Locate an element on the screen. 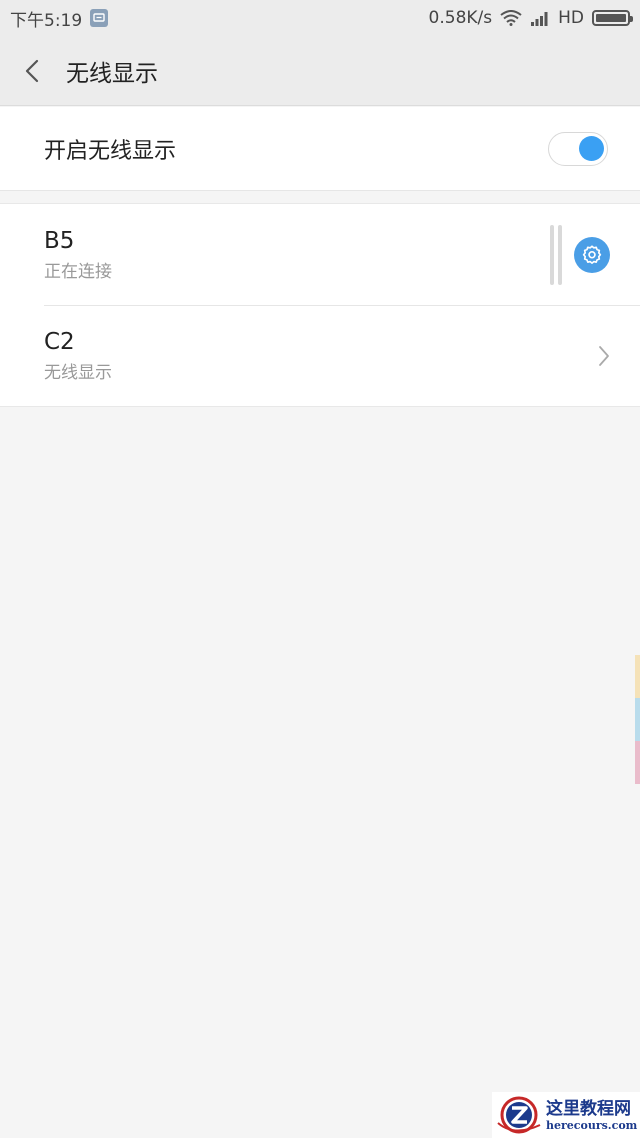 This screenshot has height=1138, width=640. watermark-logo-icon is located at coordinates (519, 1115).